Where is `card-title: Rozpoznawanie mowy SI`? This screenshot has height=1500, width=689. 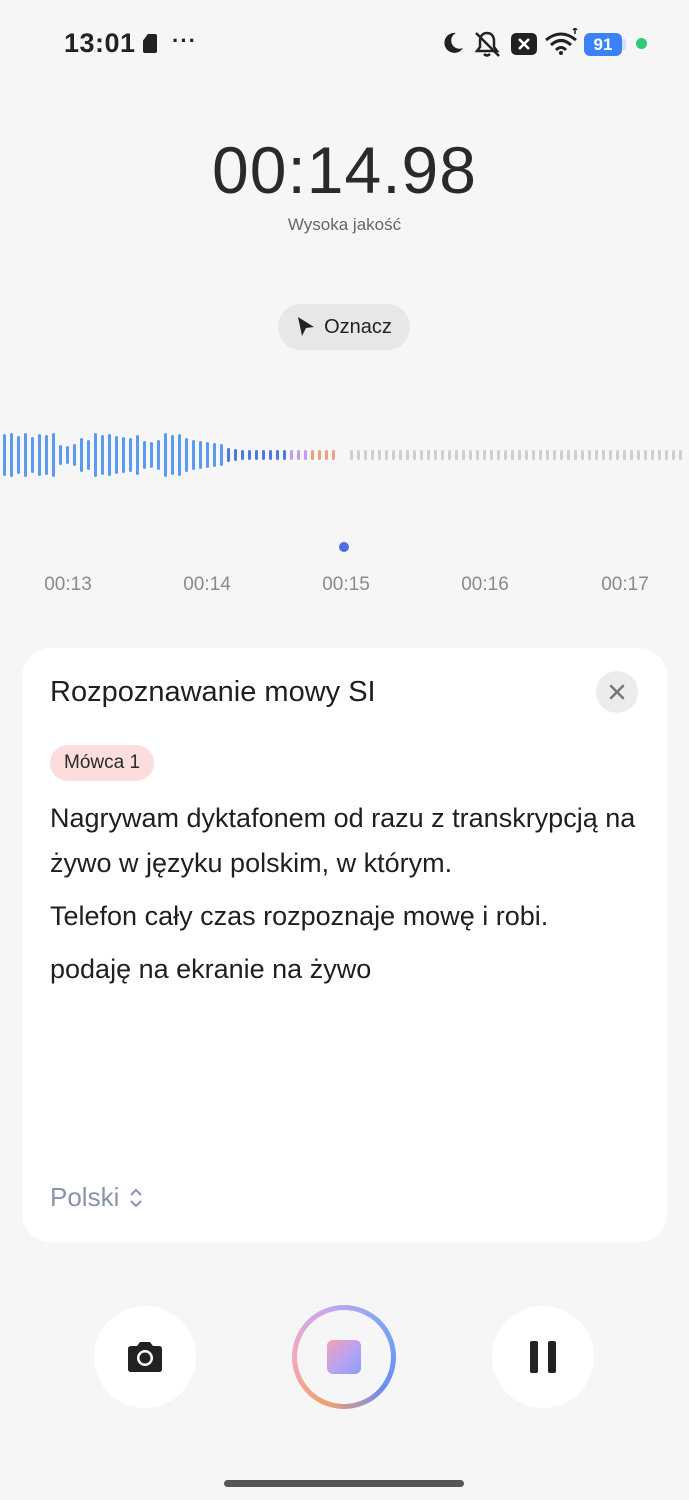 card-title: Rozpoznawanie mowy SI is located at coordinates (213, 692).